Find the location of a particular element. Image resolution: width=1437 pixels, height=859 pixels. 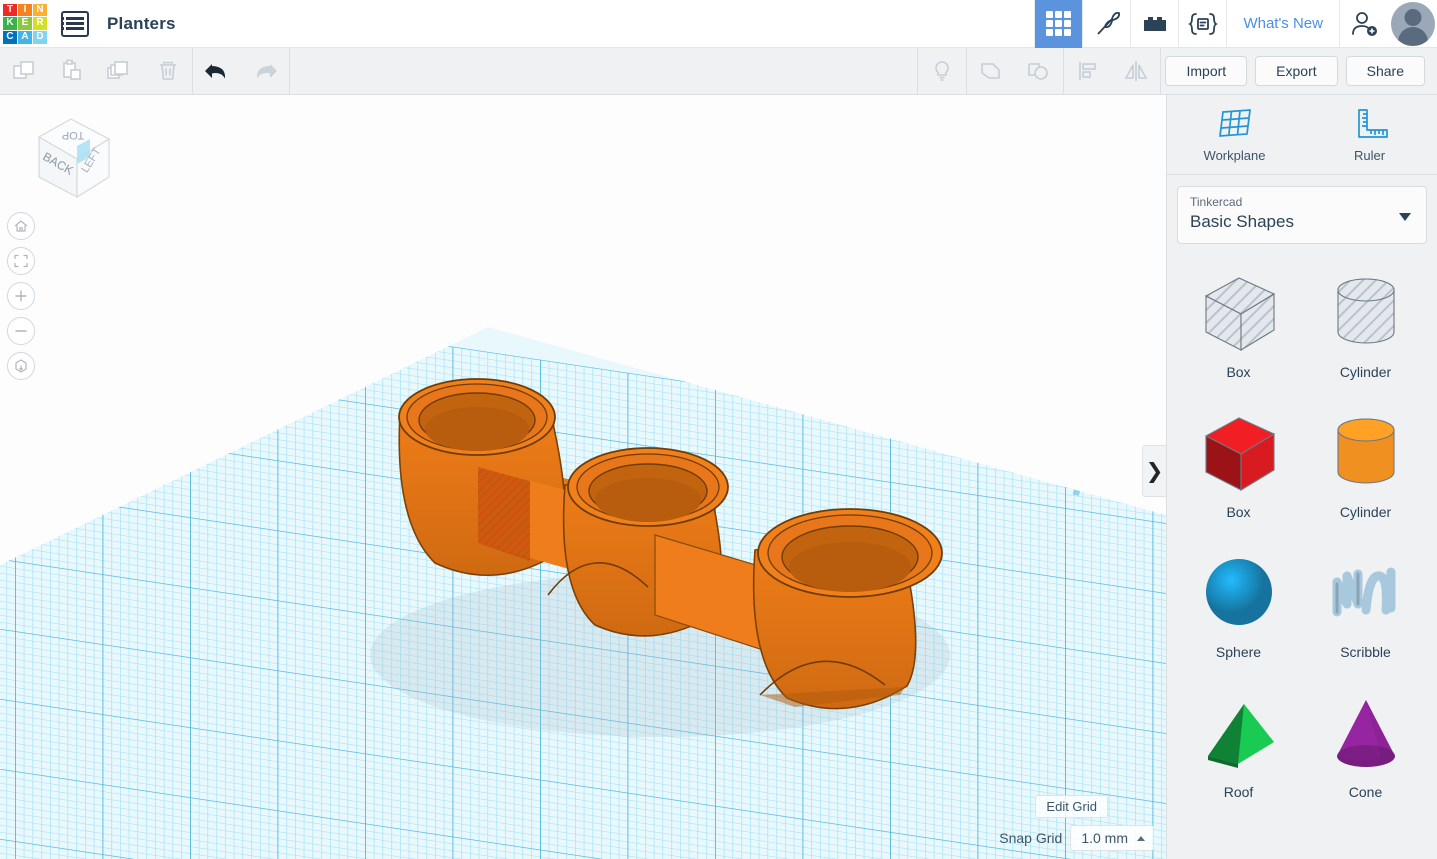

snap-grid-control: Snap Grid 1.0 mm is located at coordinates (1076, 838).